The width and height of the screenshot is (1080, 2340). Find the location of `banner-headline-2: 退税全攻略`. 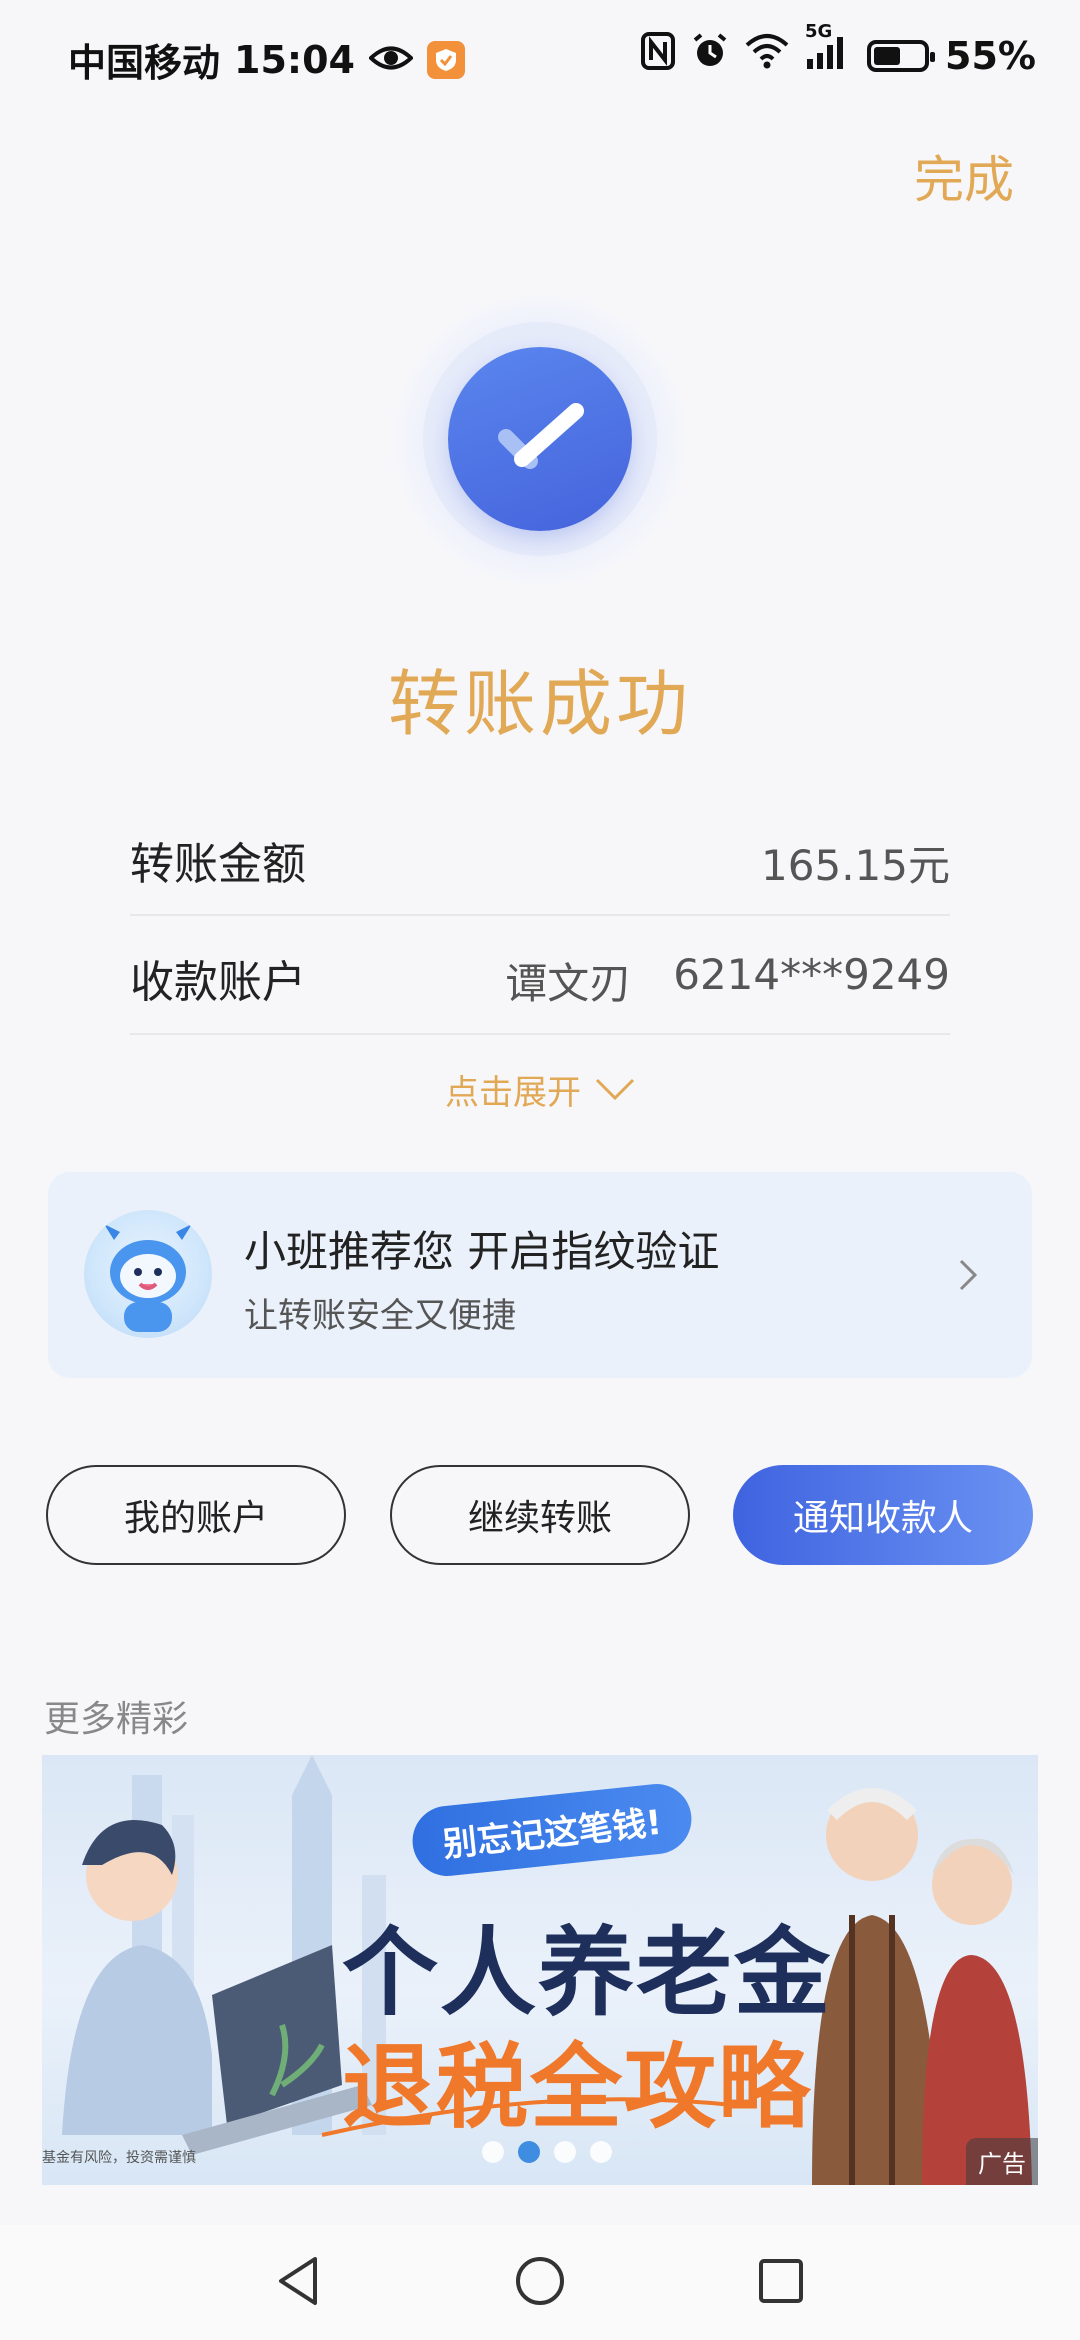

banner-headline-2: 退税全攻略 is located at coordinates (577, 2087).